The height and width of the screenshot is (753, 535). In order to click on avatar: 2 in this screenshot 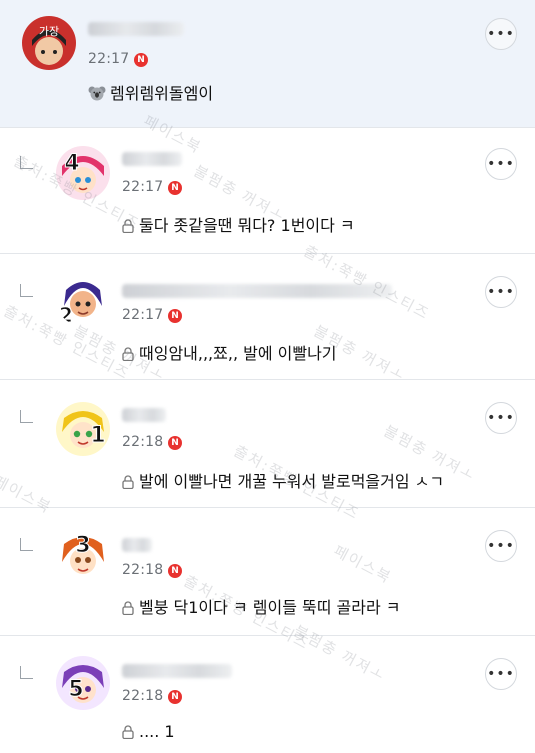, I will do `click(83, 299)`.